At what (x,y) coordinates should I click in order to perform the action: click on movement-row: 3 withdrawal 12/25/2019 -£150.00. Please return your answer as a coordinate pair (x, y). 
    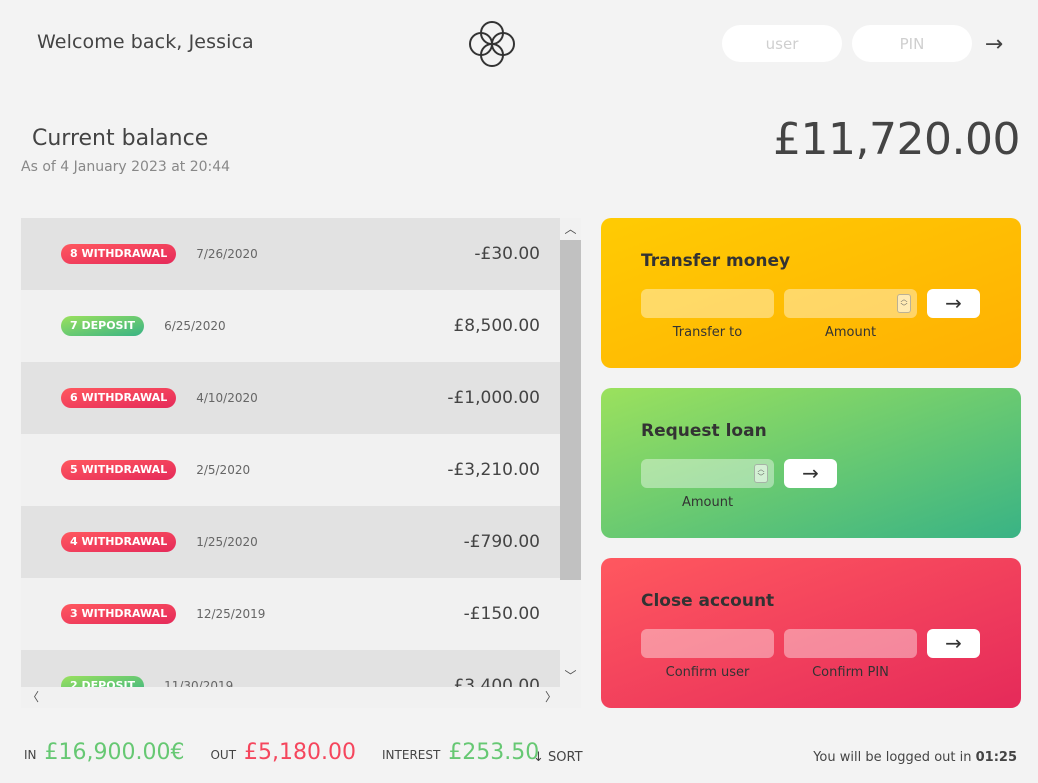
    Looking at the image, I should click on (290, 614).